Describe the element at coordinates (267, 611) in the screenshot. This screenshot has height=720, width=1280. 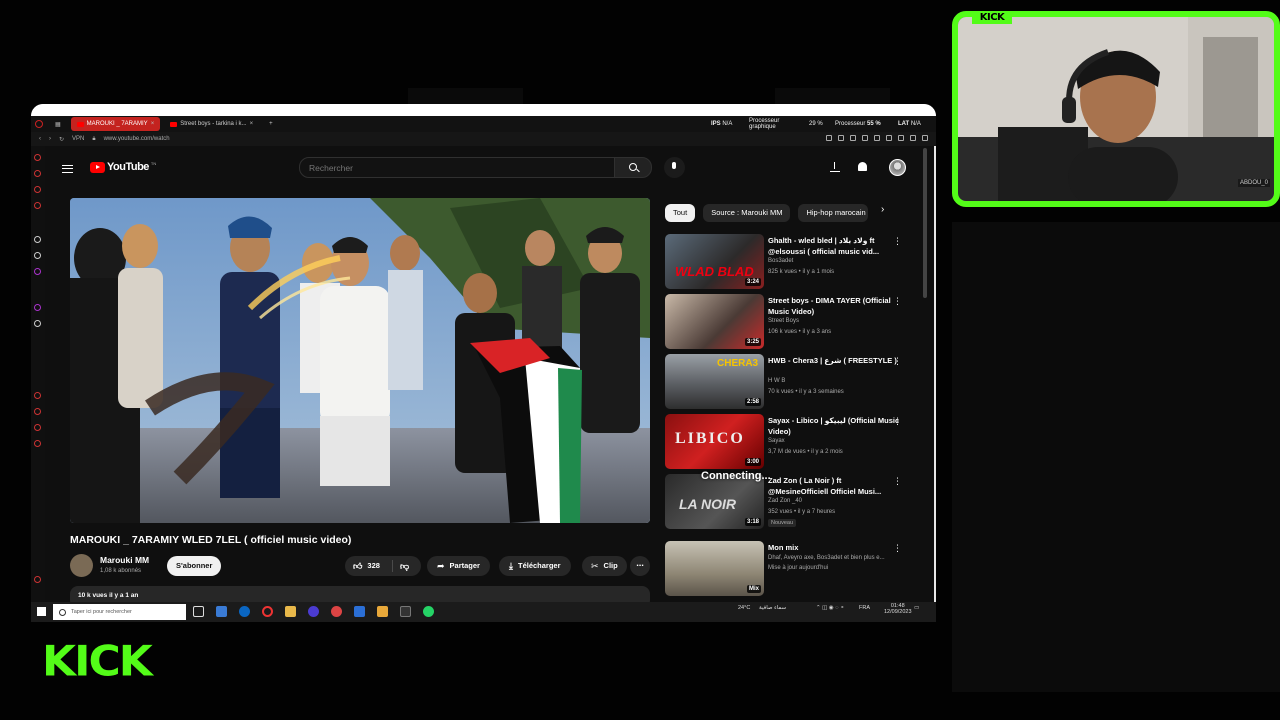
I see `opera-gx-icon` at that location.